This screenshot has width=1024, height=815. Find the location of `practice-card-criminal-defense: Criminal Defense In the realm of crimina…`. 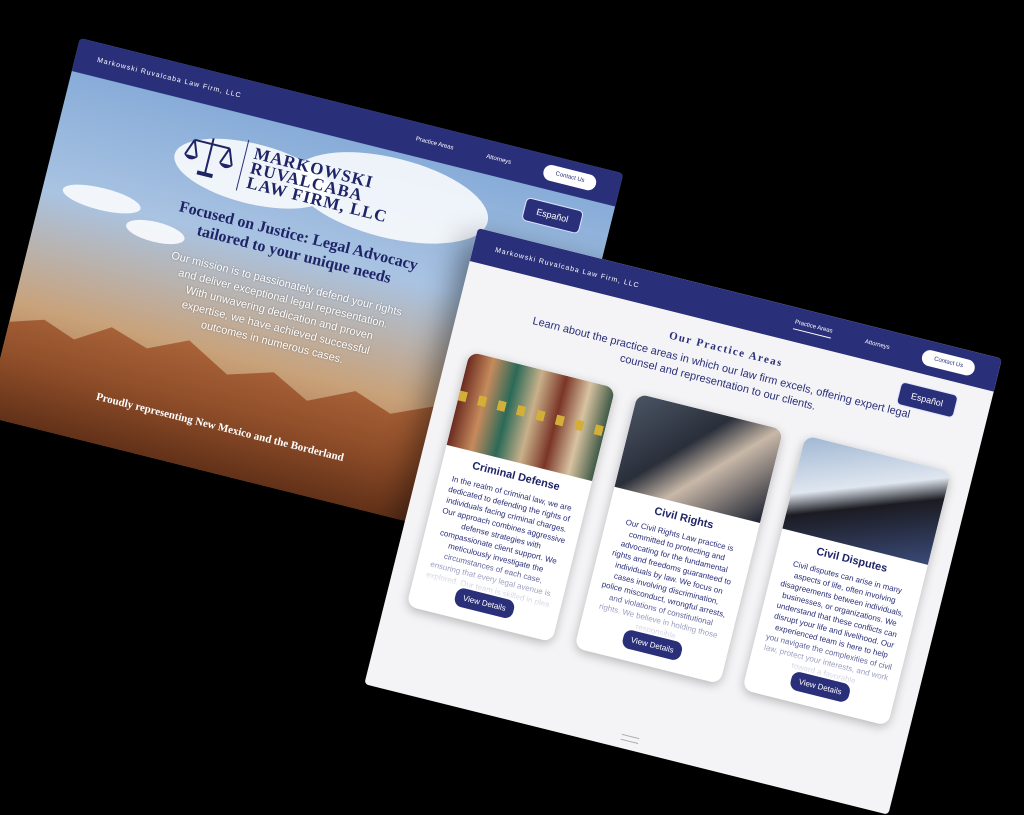

practice-card-criminal-defense: Criminal Defense In the realm of crimina… is located at coordinates (511, 497).